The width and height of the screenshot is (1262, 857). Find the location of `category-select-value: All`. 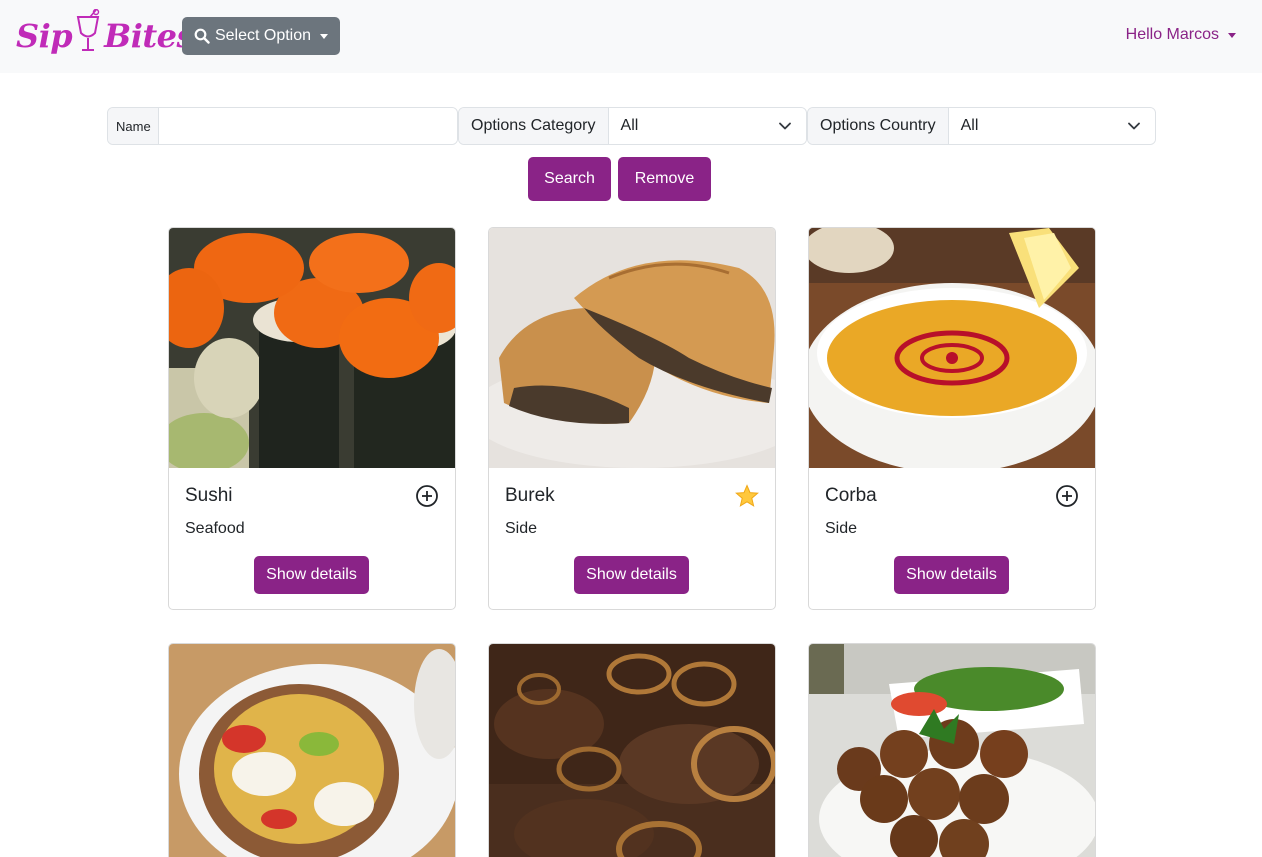

category-select-value: All is located at coordinates (629, 125).